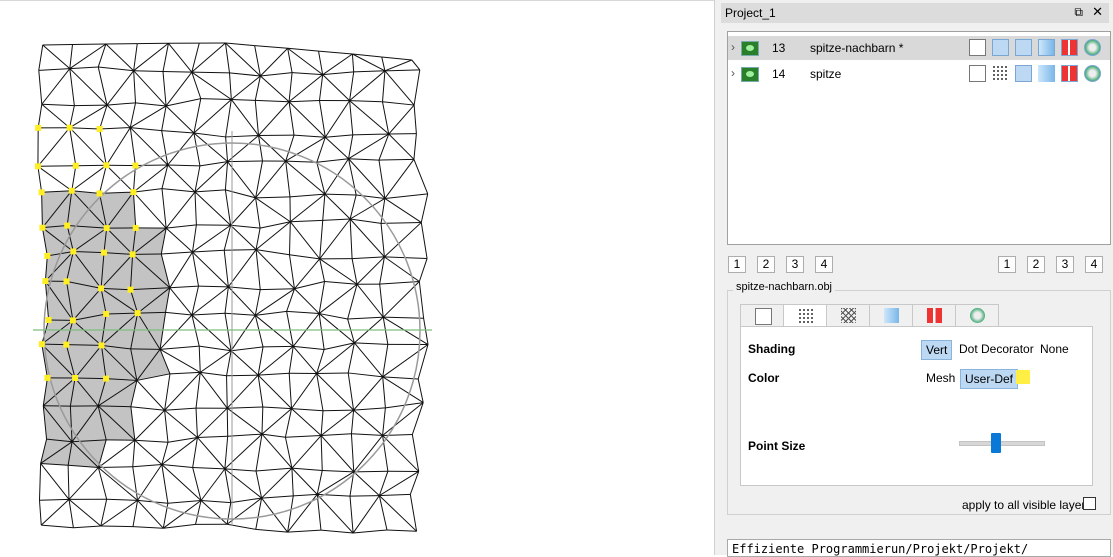 This screenshot has height=557, width=1113. Describe the element at coordinates (1036, 264) in the screenshot. I see `view-button-right-2: 2` at that location.